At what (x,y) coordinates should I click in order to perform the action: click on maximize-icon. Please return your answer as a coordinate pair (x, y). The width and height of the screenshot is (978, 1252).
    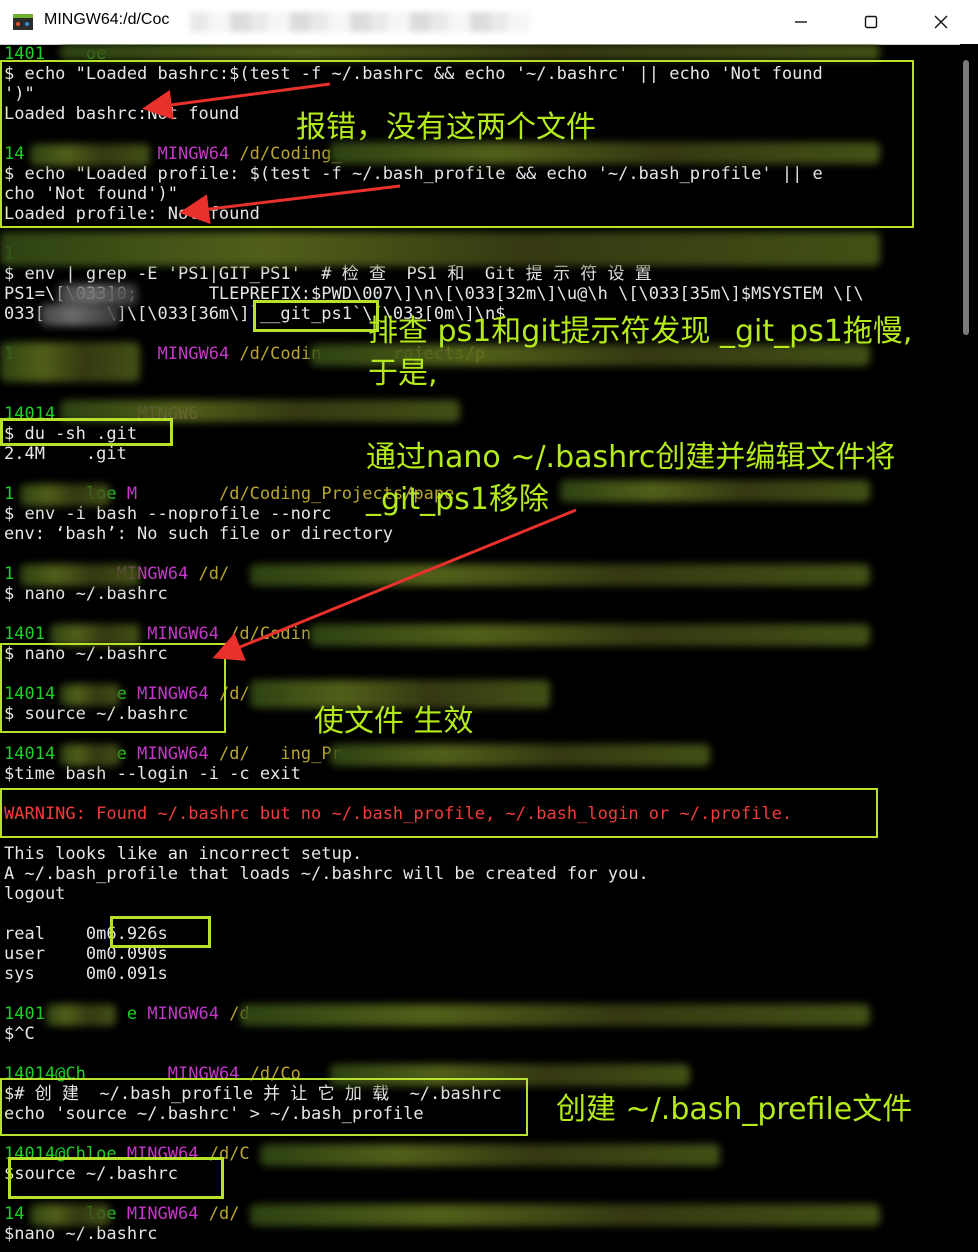
    Looking at the image, I should click on (871, 22).